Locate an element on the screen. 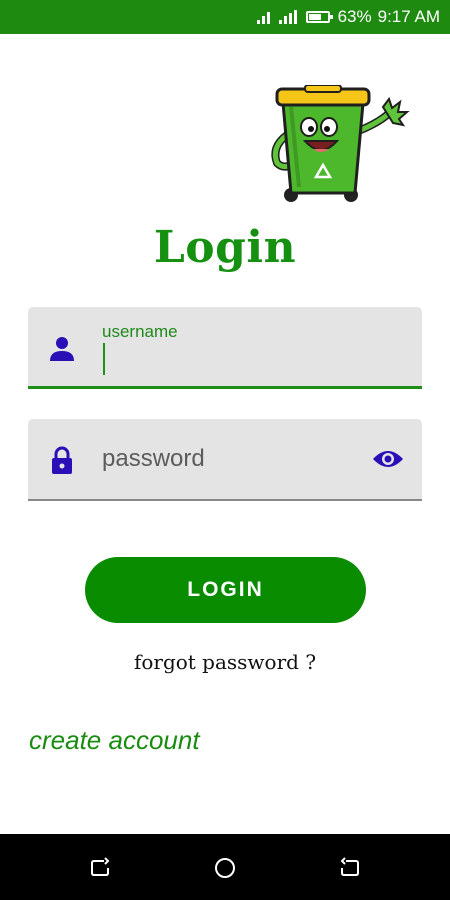 This screenshot has width=450, height=900. recent-apps-icon is located at coordinates (100, 868).